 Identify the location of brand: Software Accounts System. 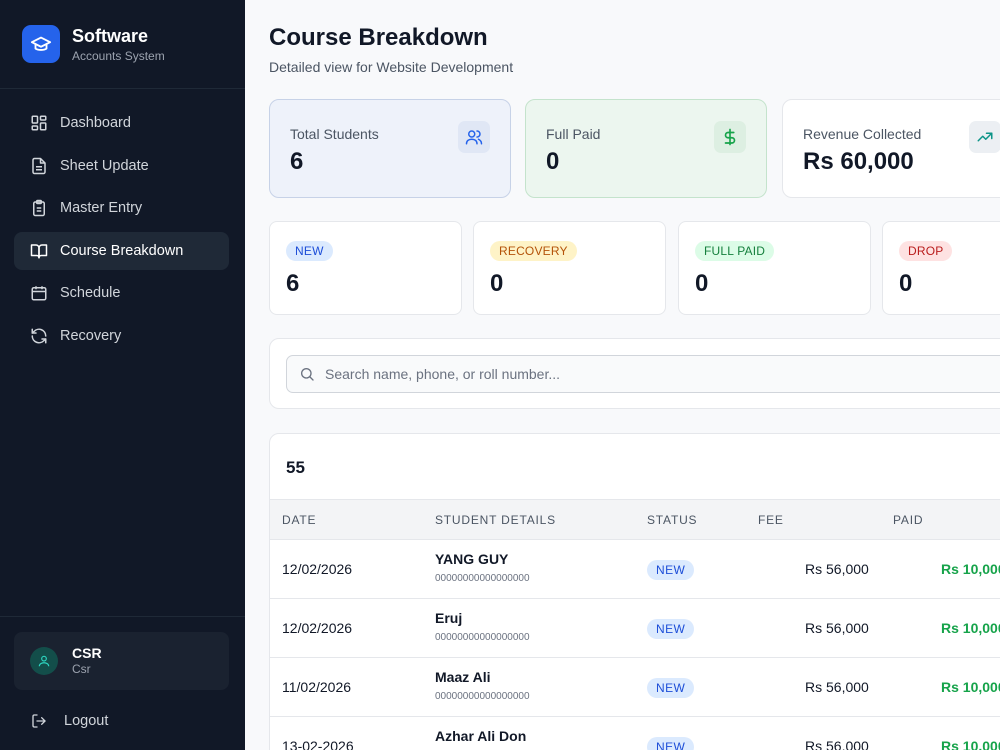
(93, 44).